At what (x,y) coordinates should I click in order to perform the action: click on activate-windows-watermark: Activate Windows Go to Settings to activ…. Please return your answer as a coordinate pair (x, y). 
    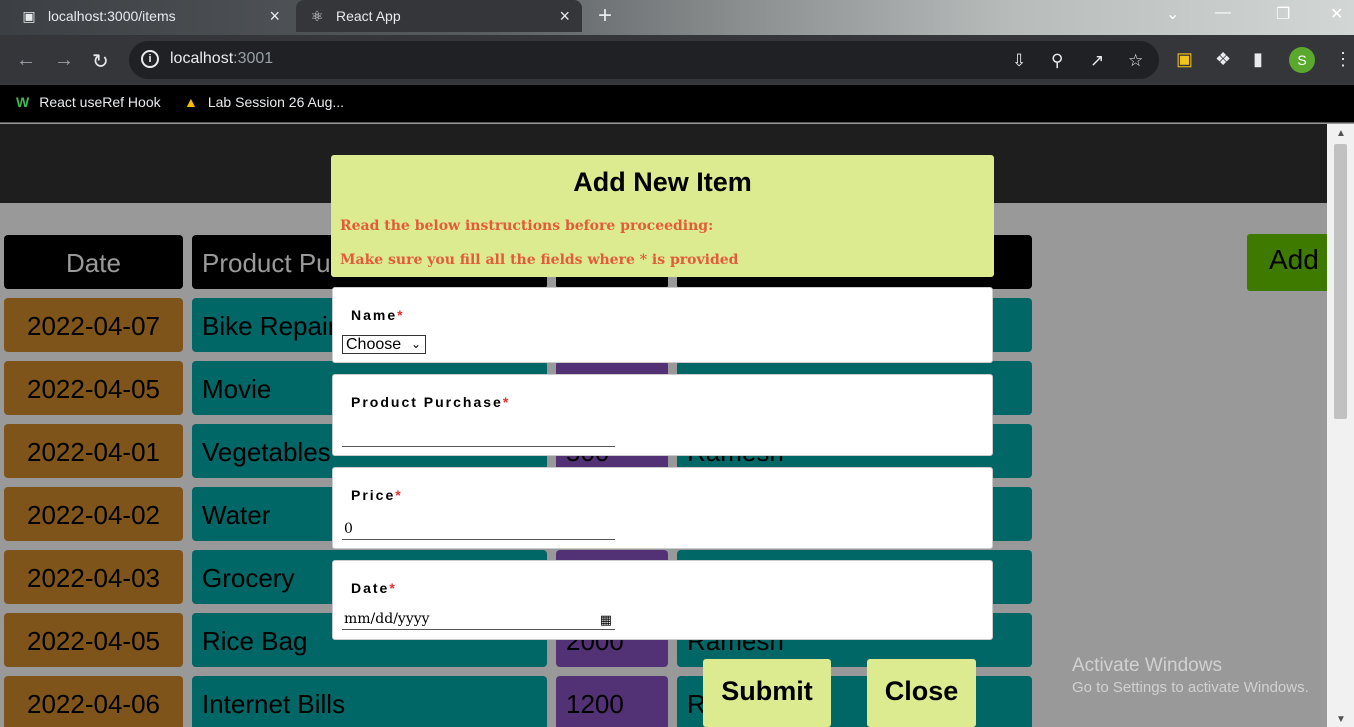
    Looking at the image, I should click on (1190, 675).